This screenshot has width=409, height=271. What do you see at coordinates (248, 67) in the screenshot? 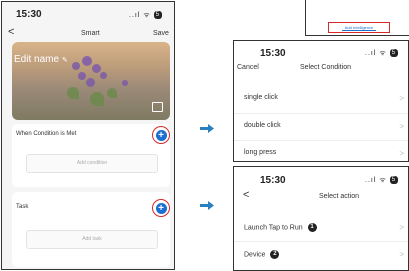
I see `cancel-button: Cancel` at bounding box center [248, 67].